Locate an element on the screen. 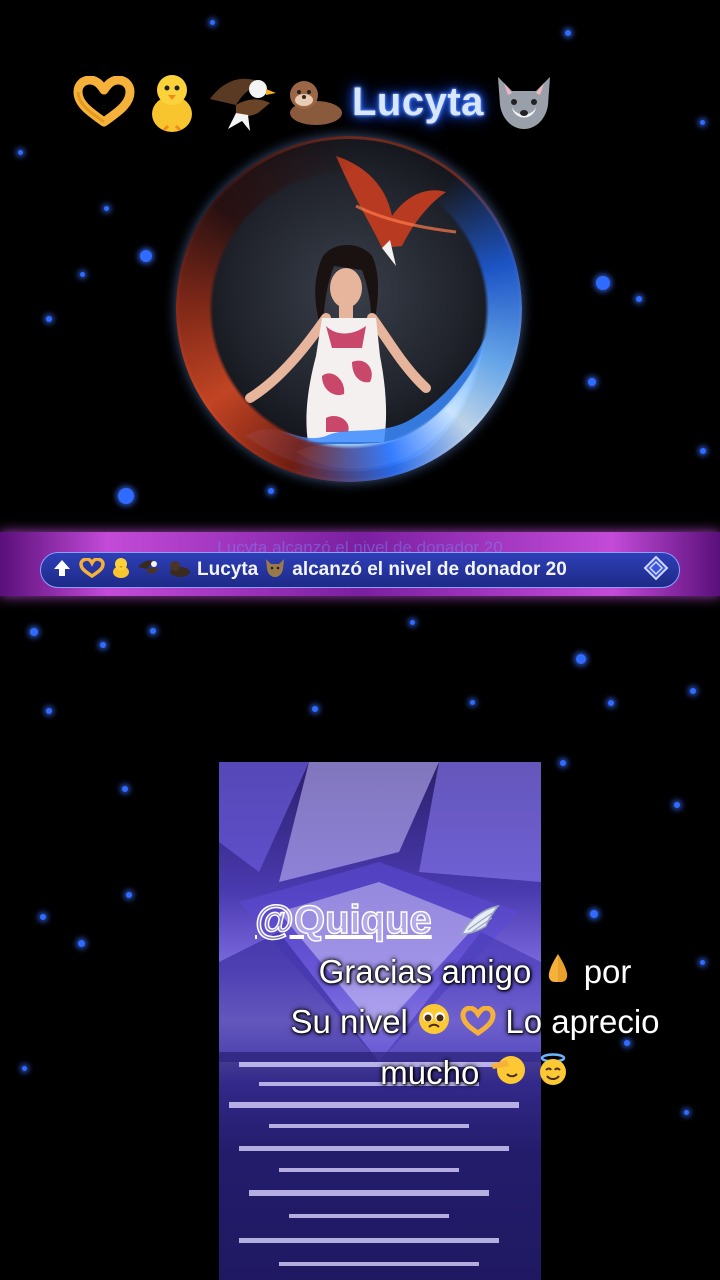 The image size is (720, 1280). message-line-1: Gracias amigo por is located at coordinates (475, 973).